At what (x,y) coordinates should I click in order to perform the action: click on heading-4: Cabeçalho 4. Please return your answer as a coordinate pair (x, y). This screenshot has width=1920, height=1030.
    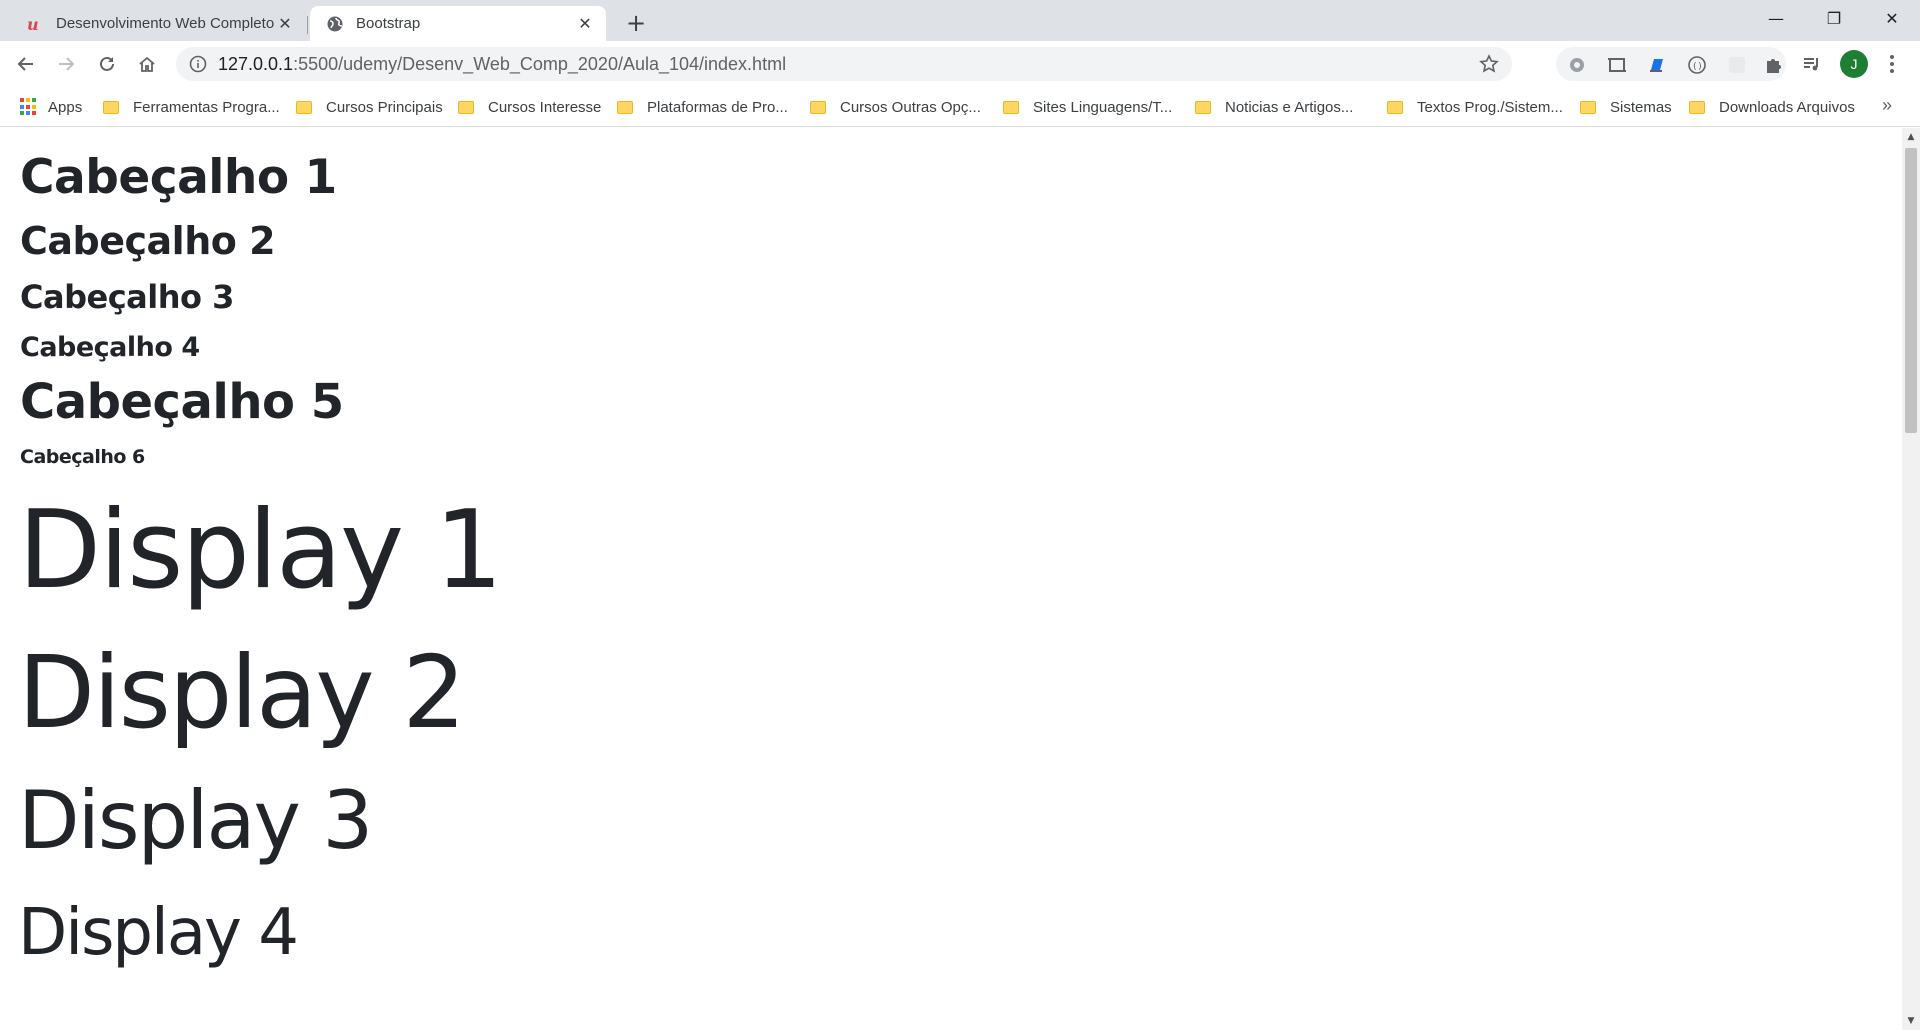
    Looking at the image, I should click on (110, 347).